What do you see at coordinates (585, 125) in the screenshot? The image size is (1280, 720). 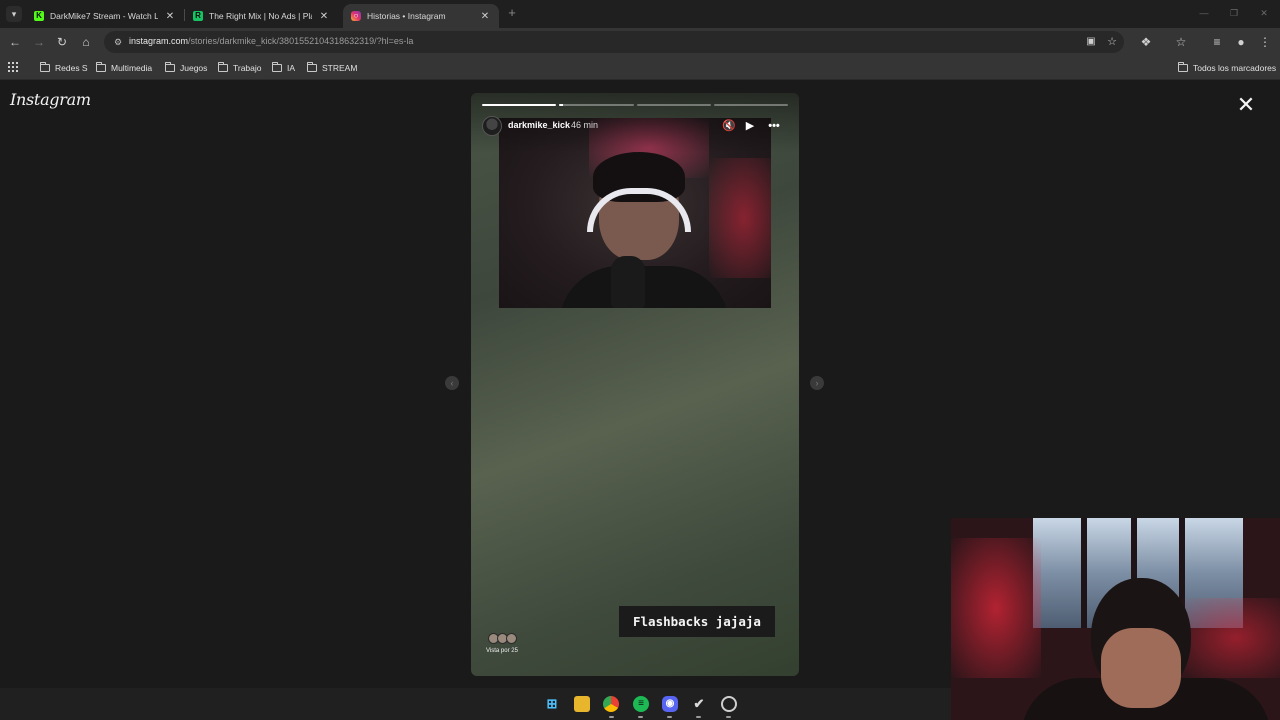 I see `story-timestamp: 46 min` at bounding box center [585, 125].